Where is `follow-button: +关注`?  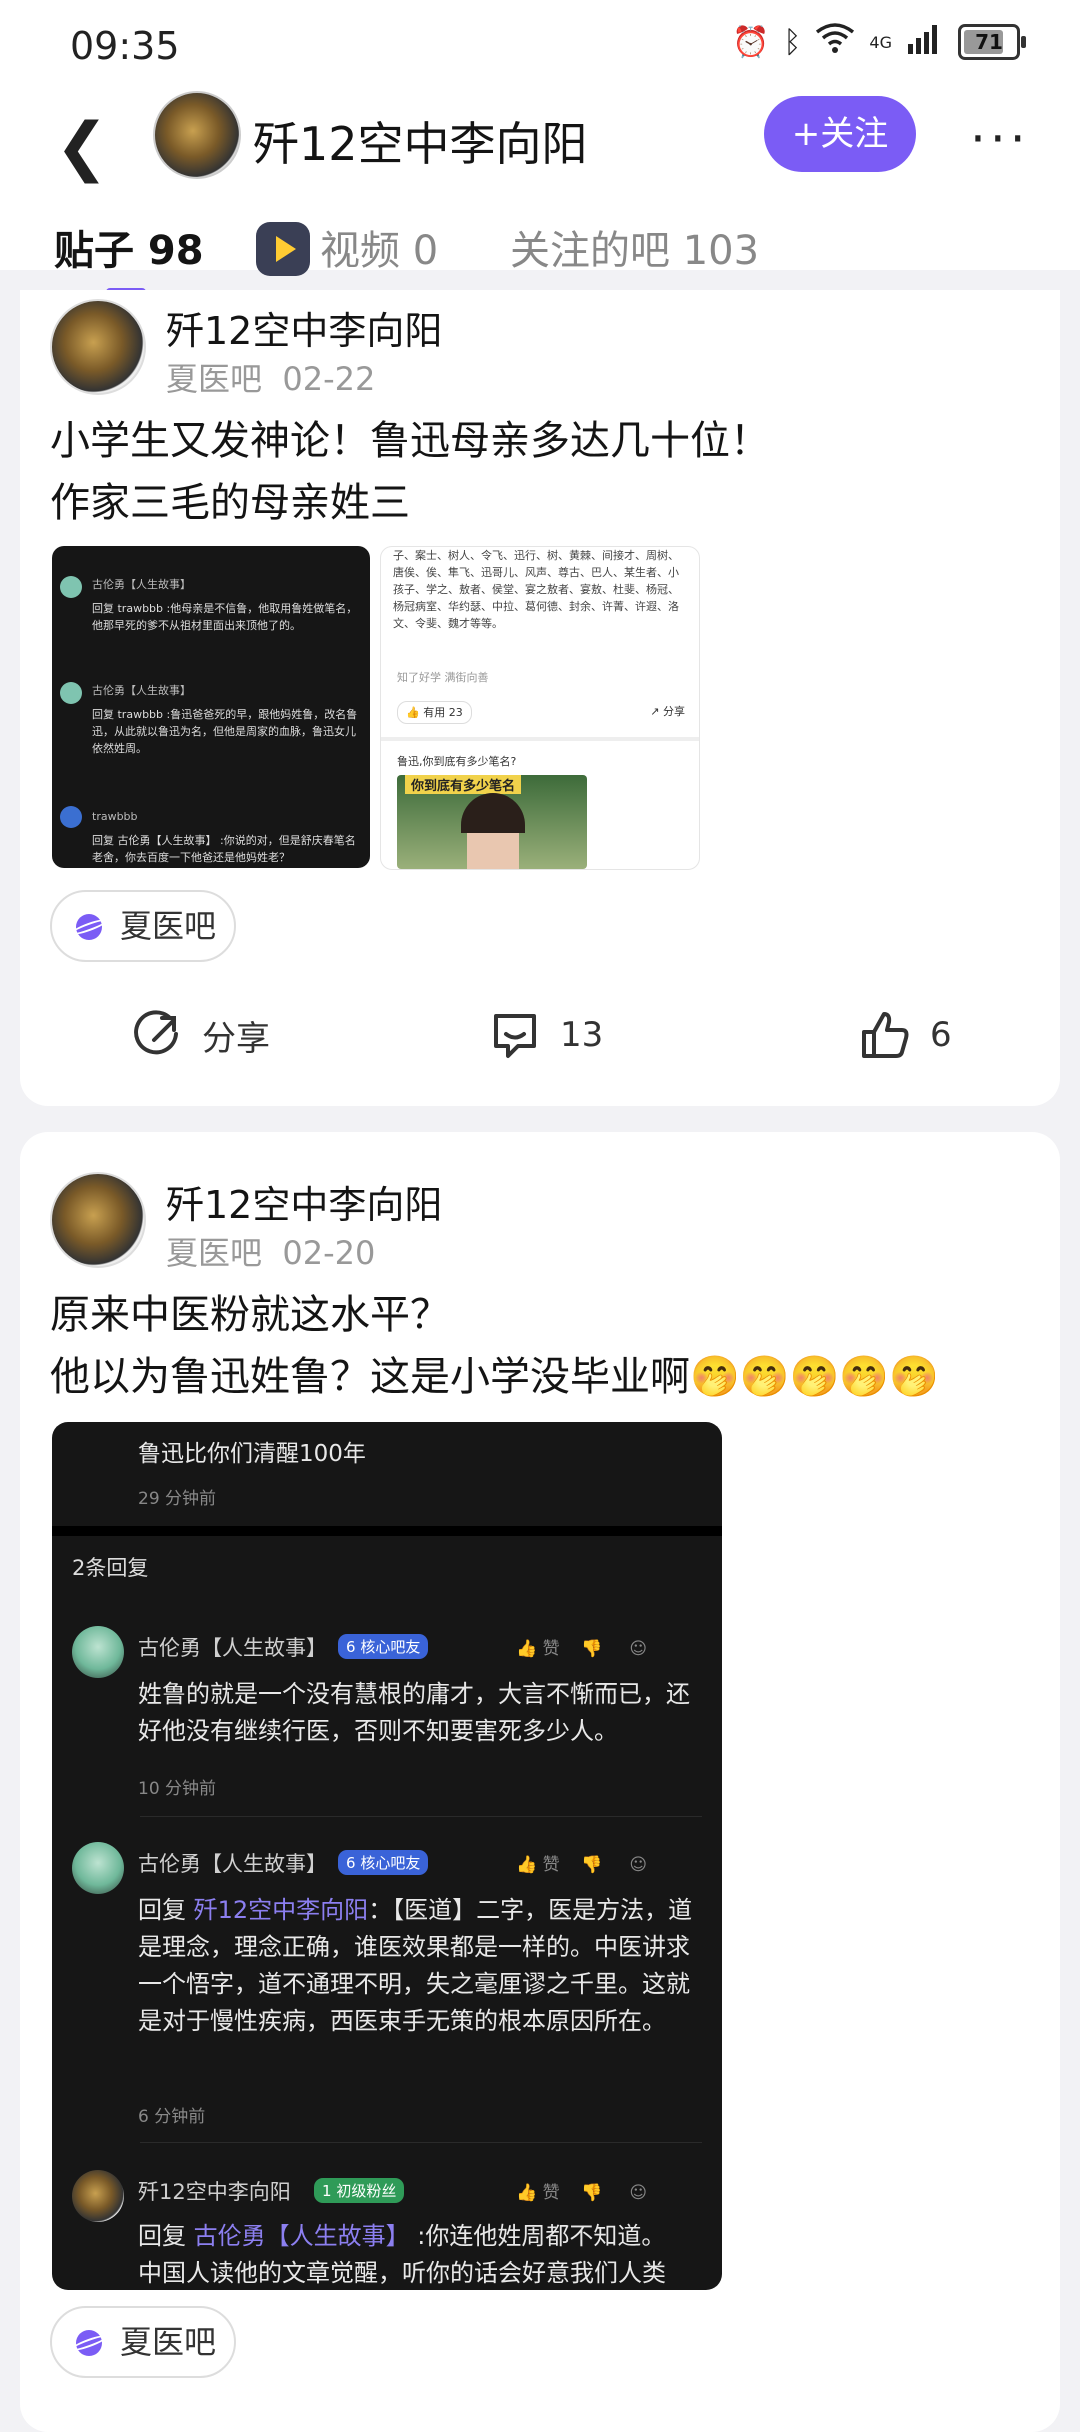
follow-button: +关注 is located at coordinates (840, 134).